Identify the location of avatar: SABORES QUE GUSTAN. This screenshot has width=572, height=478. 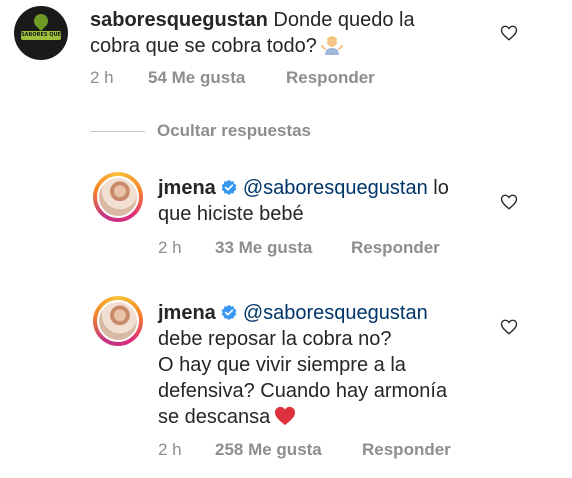
(41, 33).